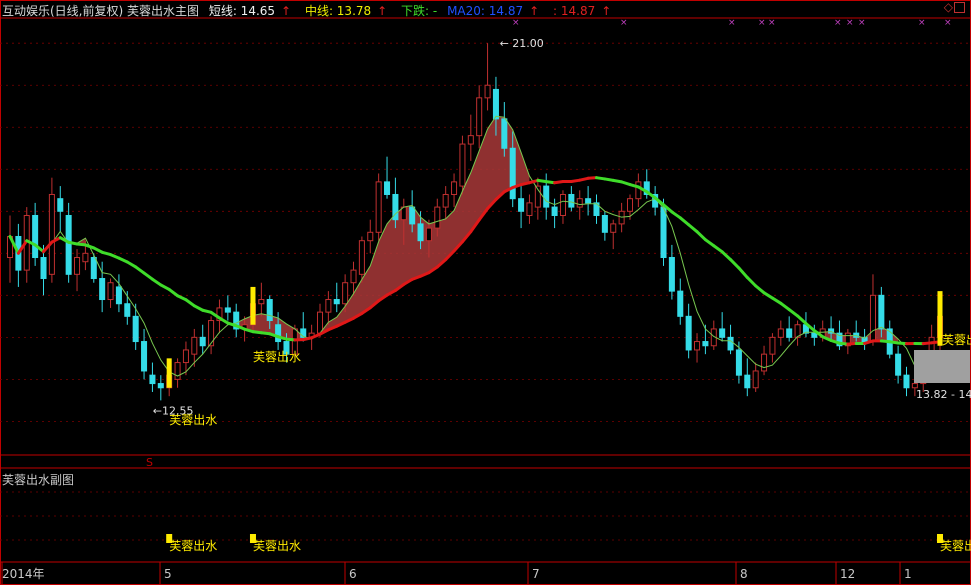 The image size is (971, 585). Describe the element at coordinates (948, 7) in the screenshot. I see `settings-icon: ◇` at that location.